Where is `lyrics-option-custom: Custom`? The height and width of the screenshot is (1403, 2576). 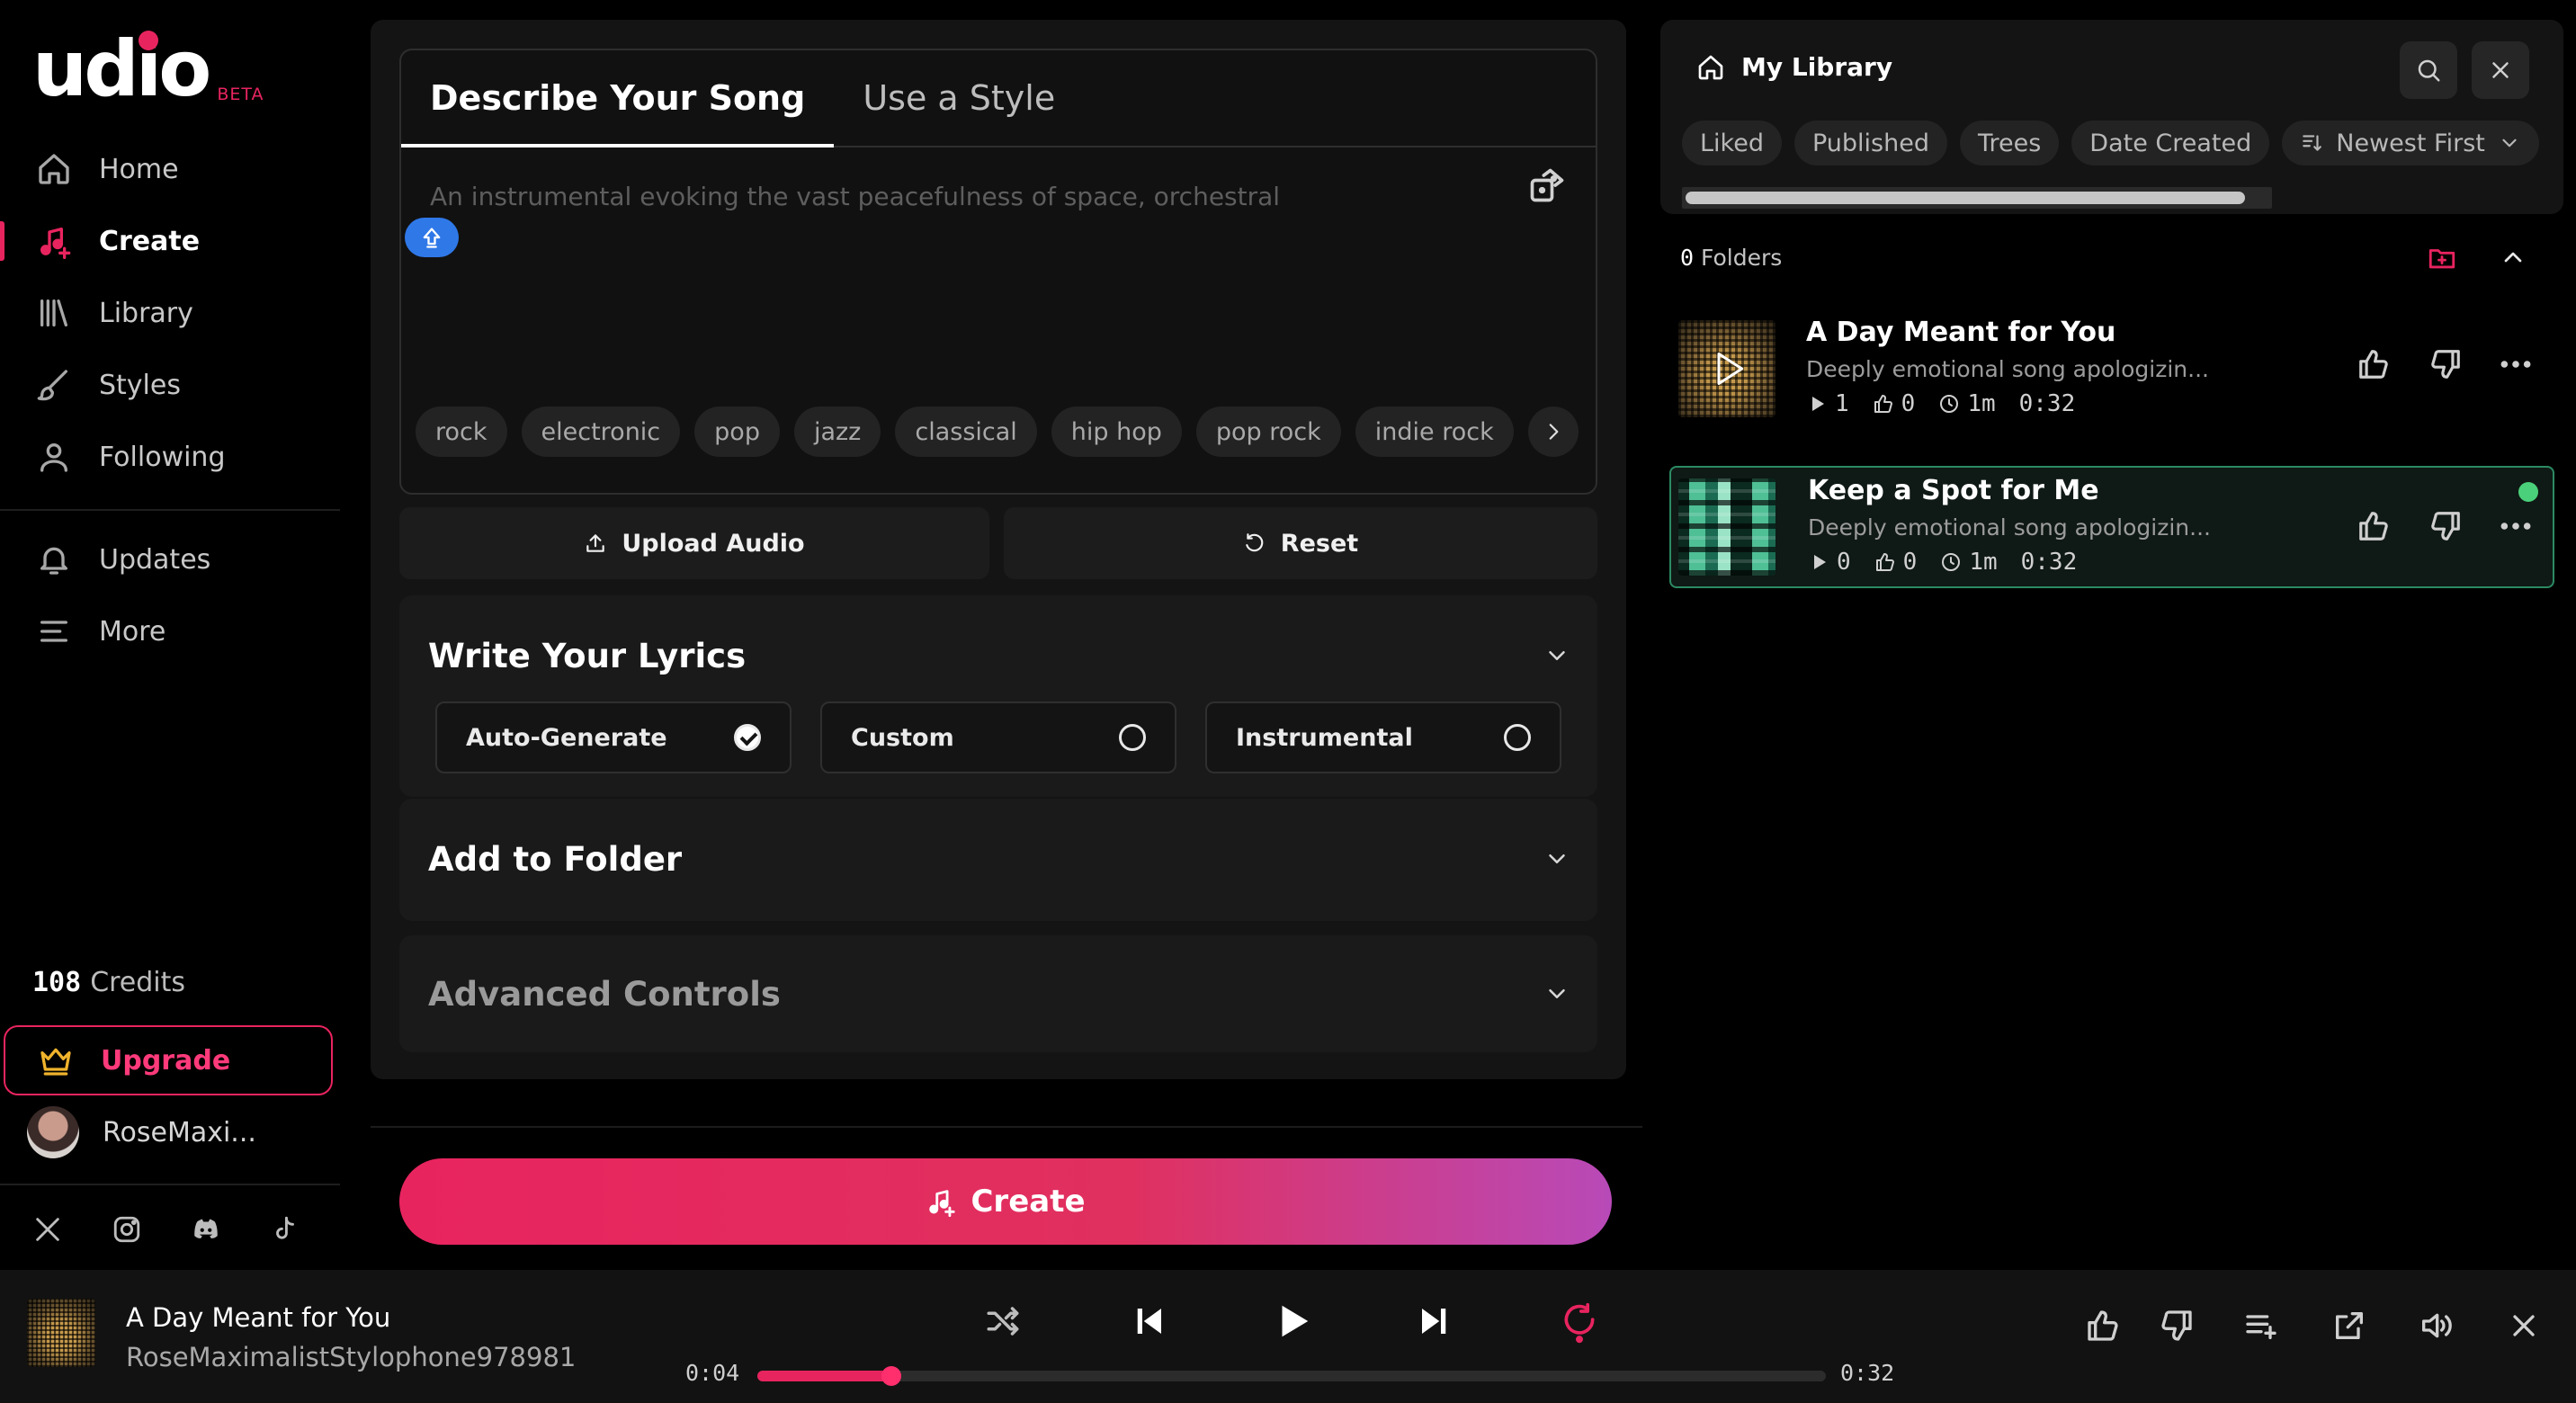
lyrics-option-custom: Custom is located at coordinates (998, 738).